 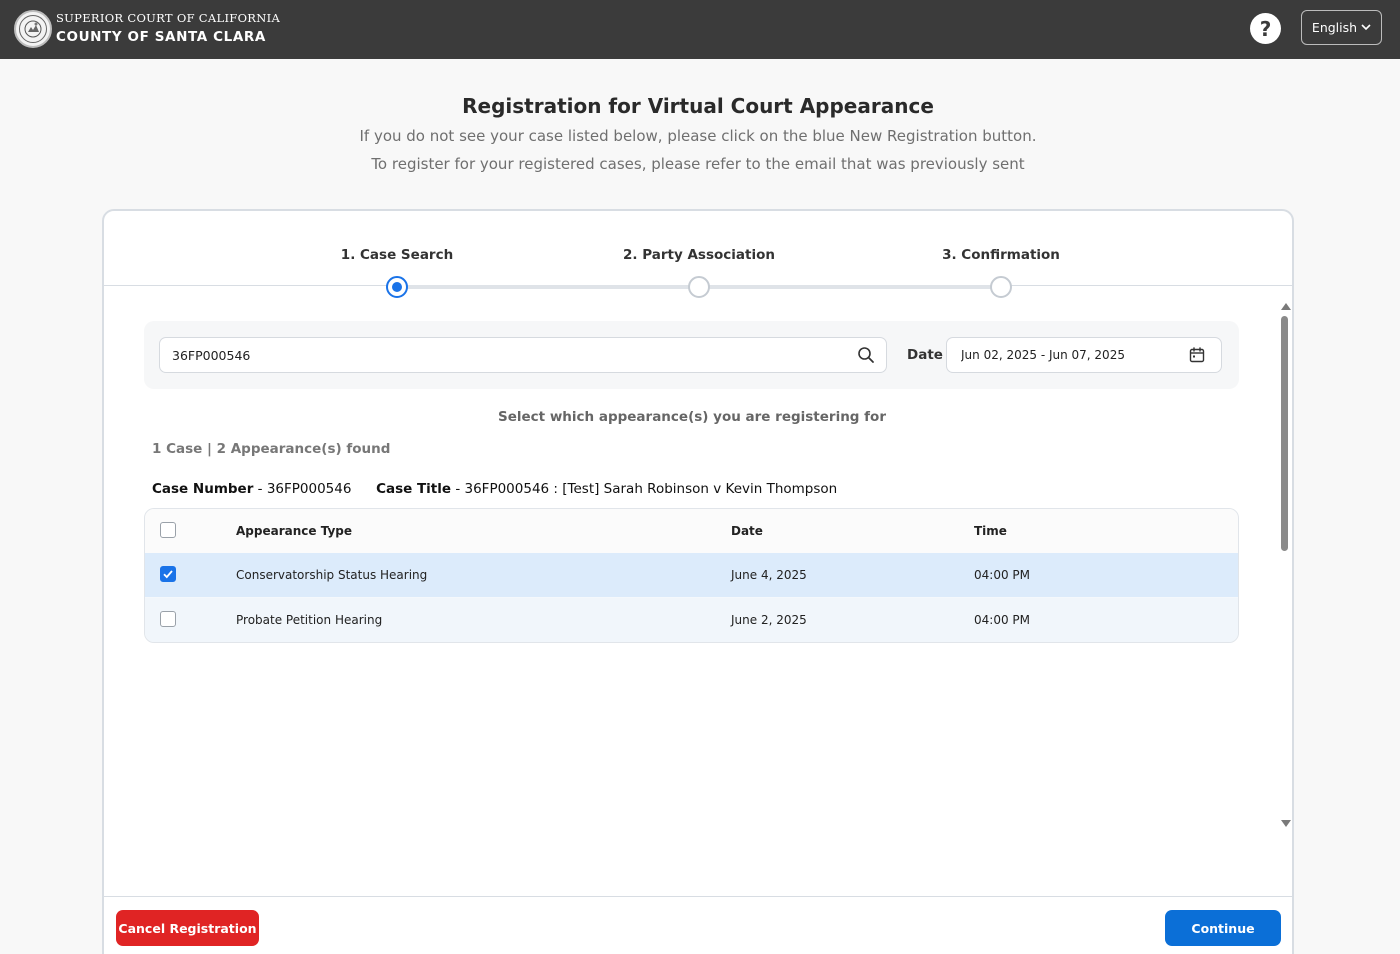 What do you see at coordinates (698, 896) in the screenshot?
I see `footer-divider` at bounding box center [698, 896].